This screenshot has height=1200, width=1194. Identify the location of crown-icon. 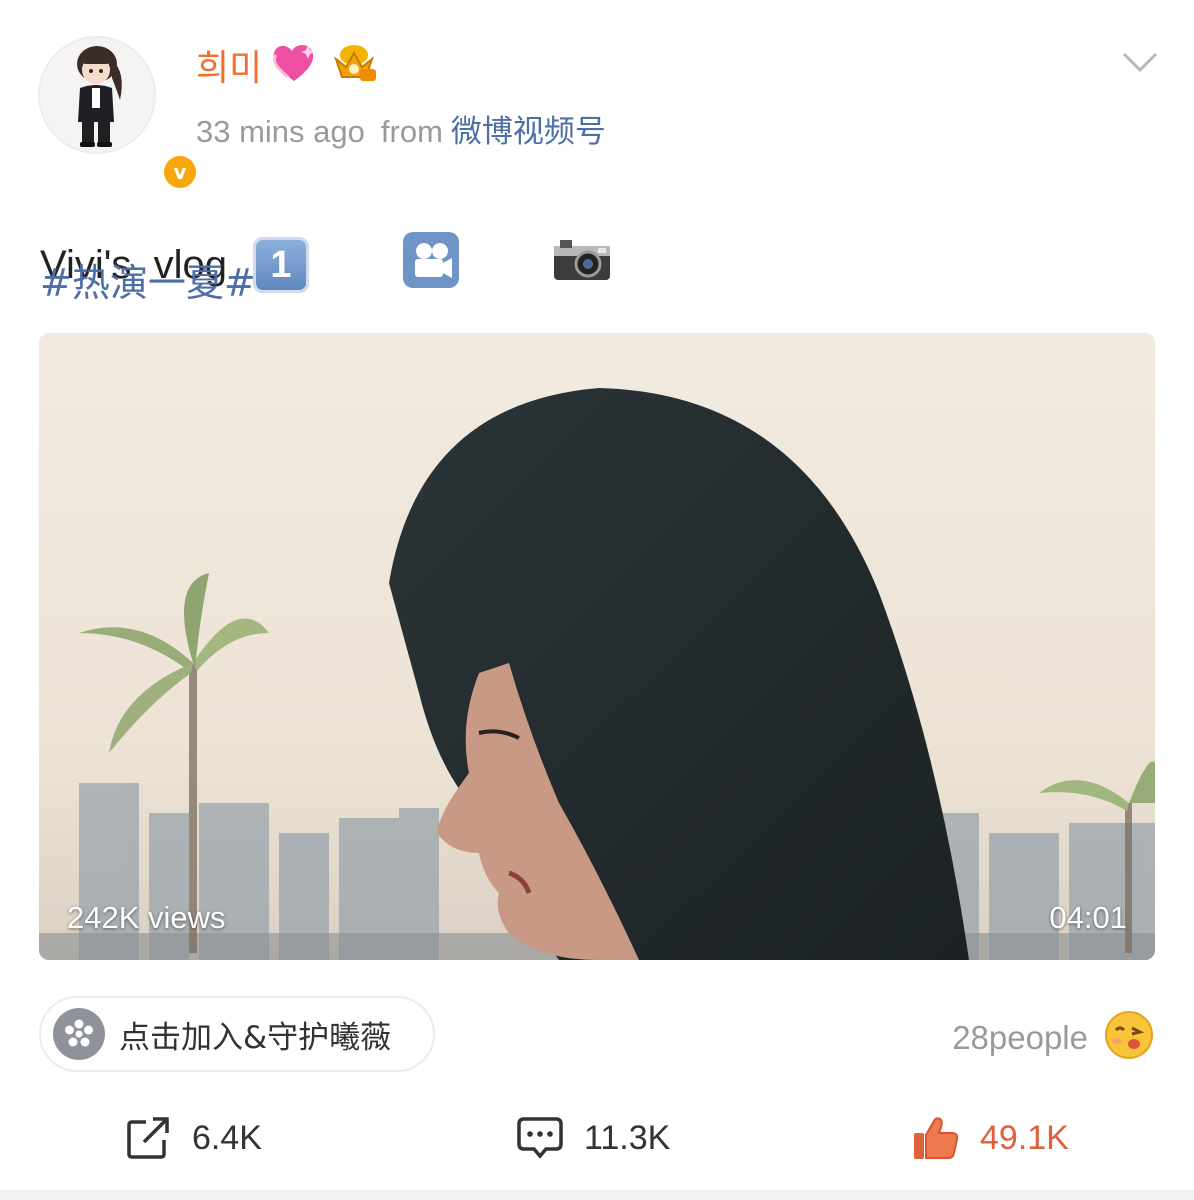
(354, 65).